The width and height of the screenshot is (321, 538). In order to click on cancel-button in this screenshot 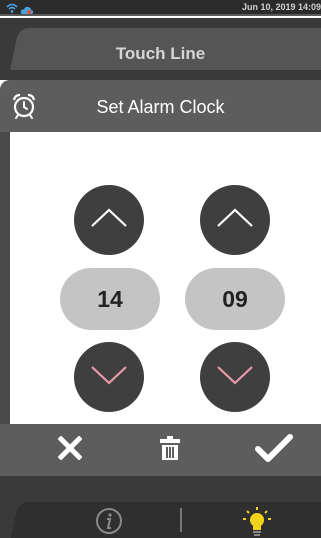, I will do `click(70, 450)`.